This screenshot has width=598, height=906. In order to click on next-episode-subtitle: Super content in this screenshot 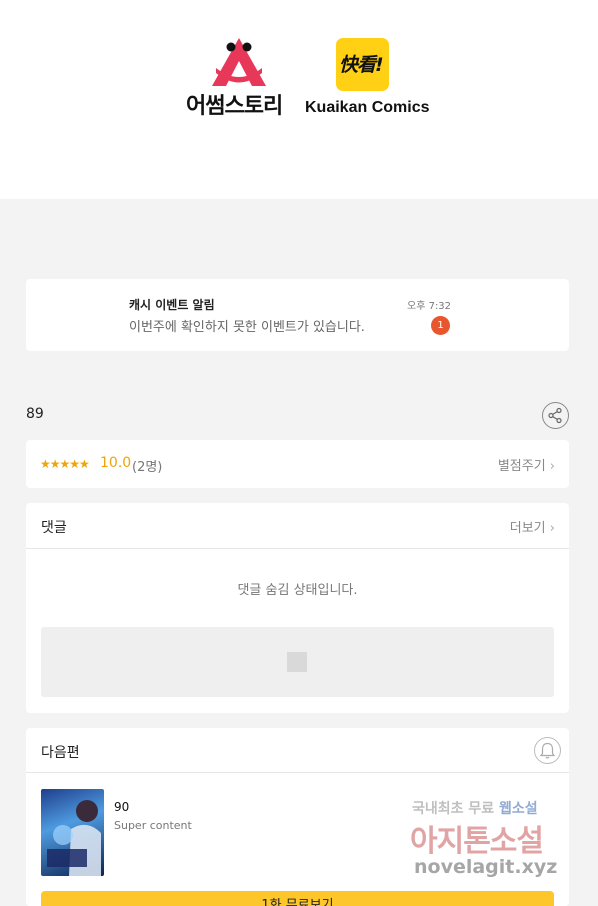, I will do `click(153, 825)`.